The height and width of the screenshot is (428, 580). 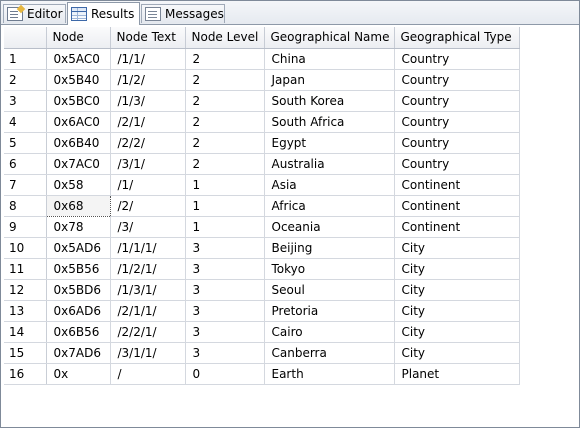 I want to click on table-row: 5 0x6B40/2/2/2 Egypt Country, so click(x=262, y=143).